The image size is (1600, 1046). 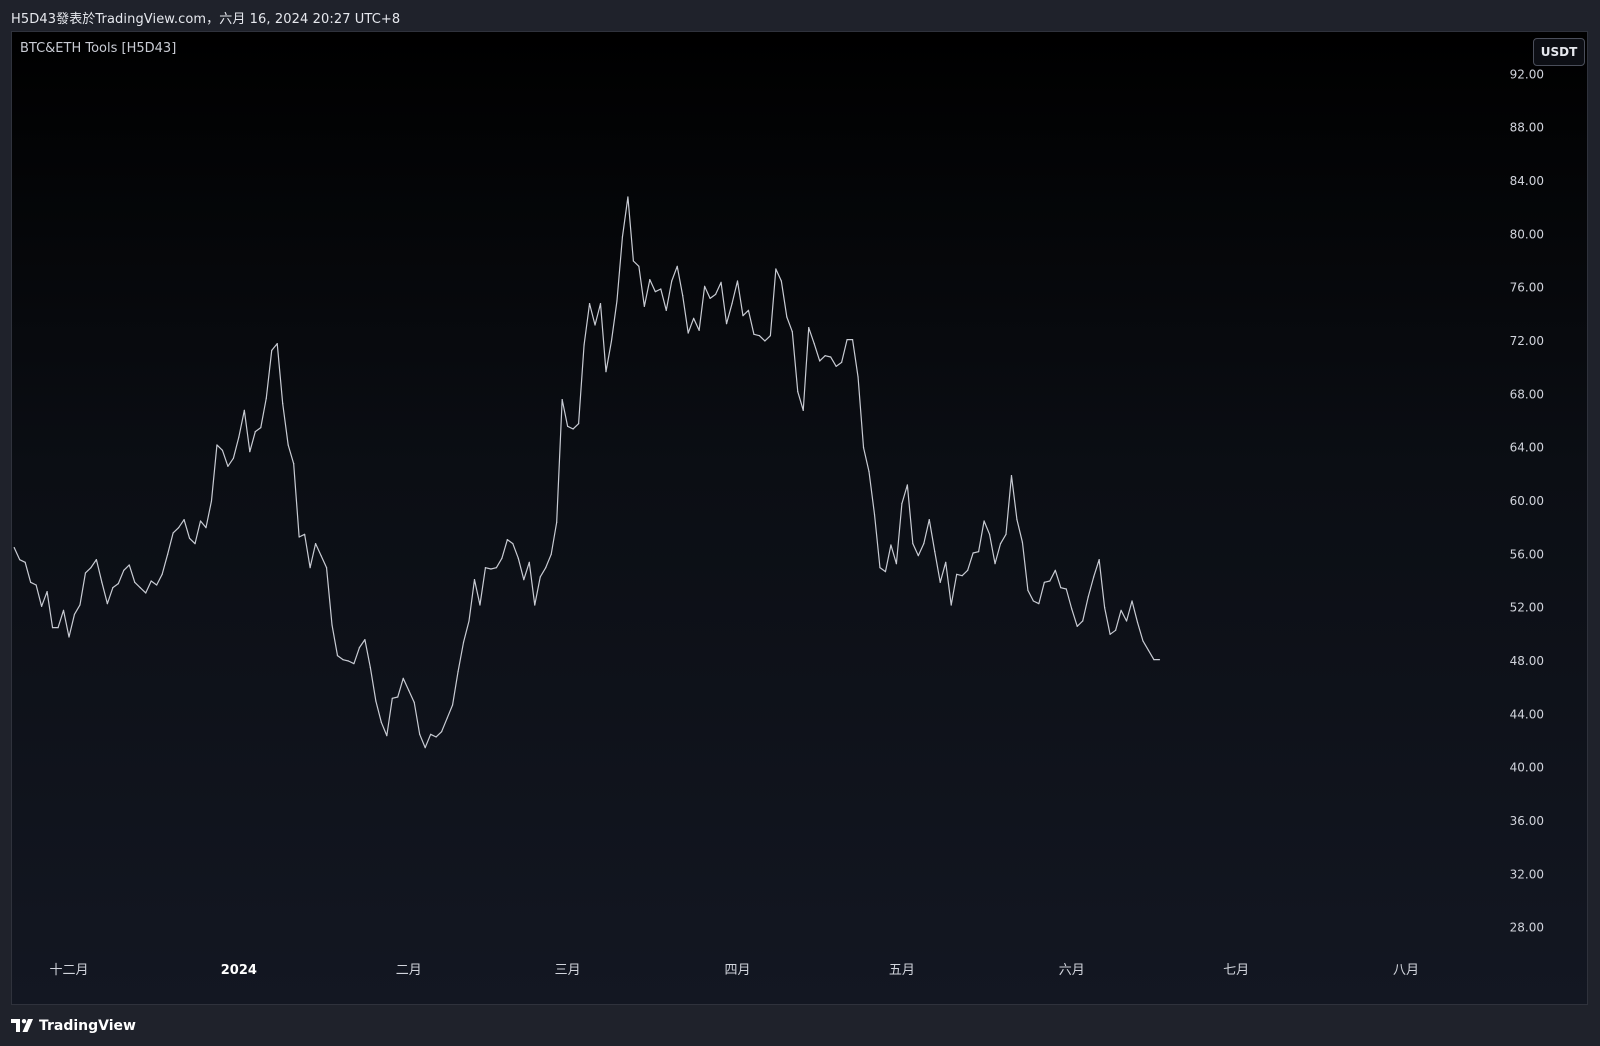 What do you see at coordinates (1527, 448) in the screenshot?
I see `y-axis-tick-label: 64.00` at bounding box center [1527, 448].